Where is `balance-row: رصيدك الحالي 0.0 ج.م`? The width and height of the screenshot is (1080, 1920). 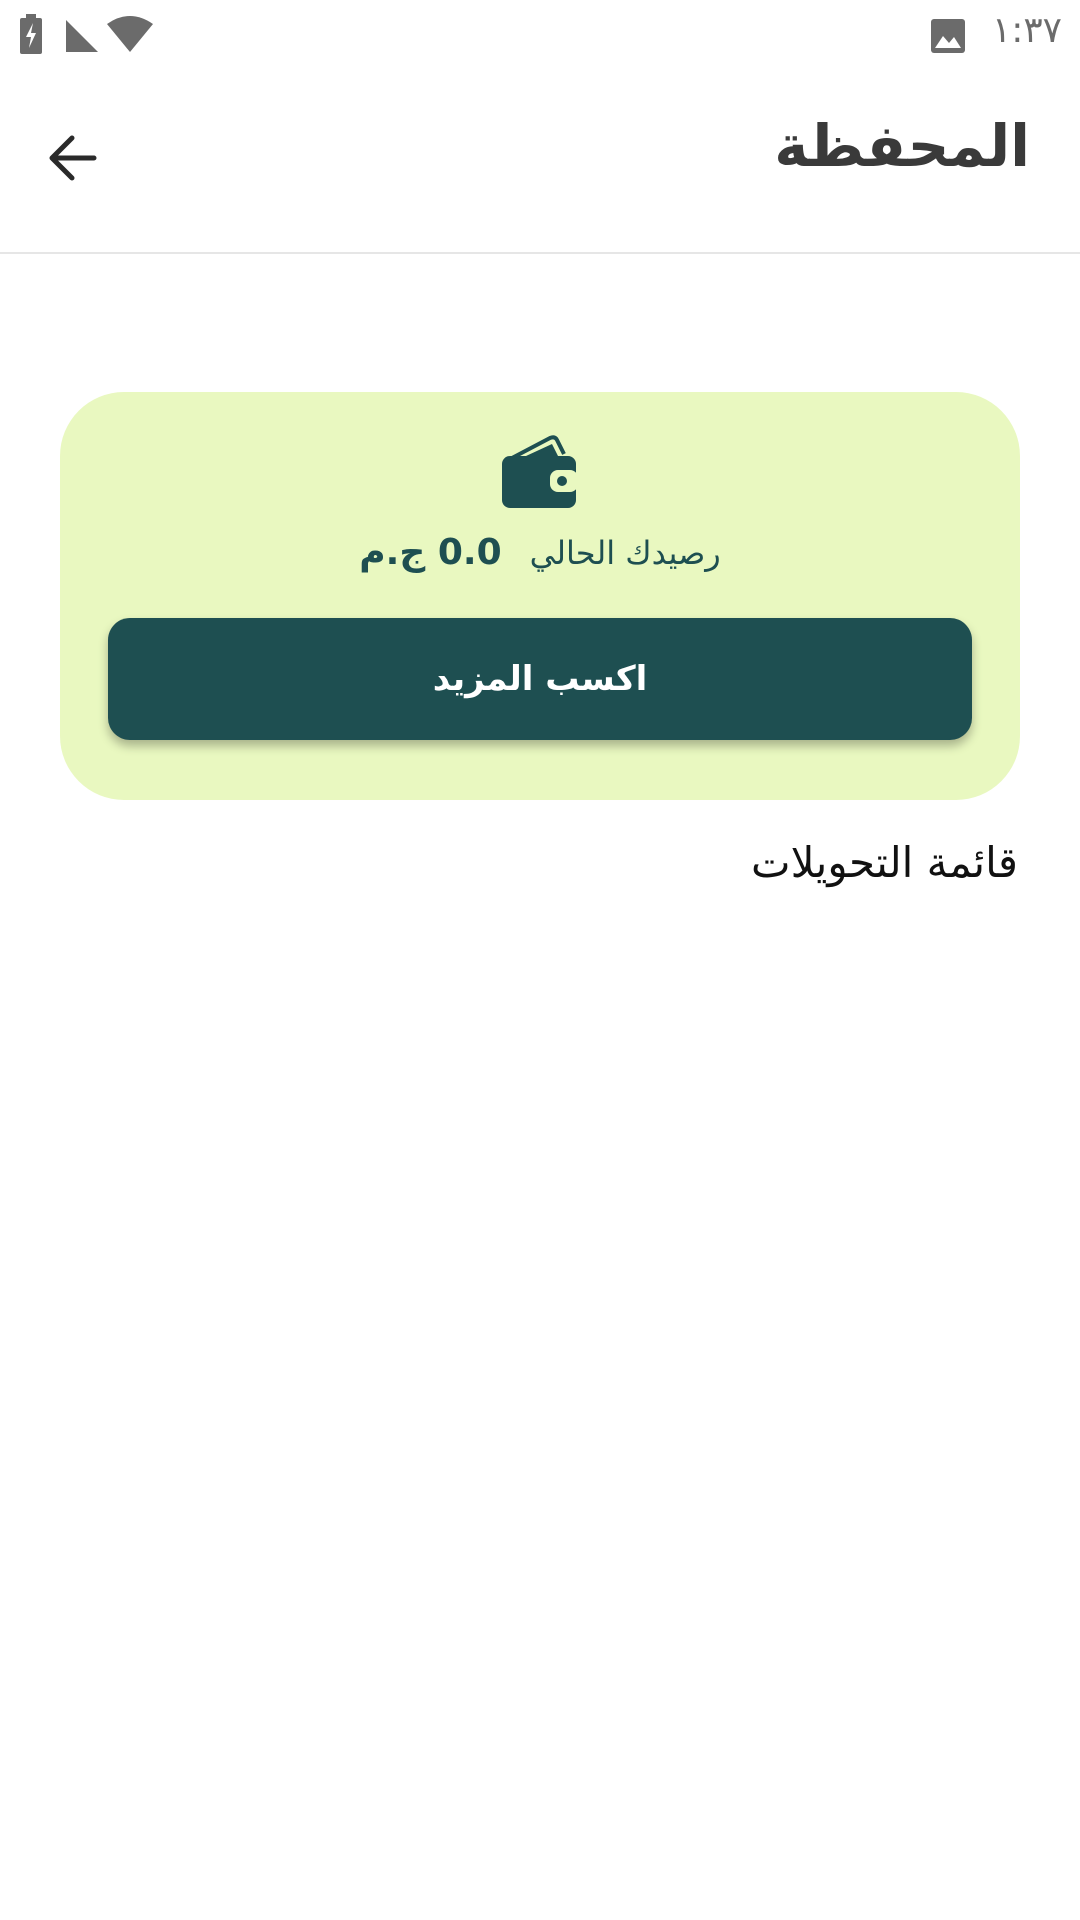
balance-row: رصيدك الحالي 0.0 ج.م is located at coordinates (540, 552).